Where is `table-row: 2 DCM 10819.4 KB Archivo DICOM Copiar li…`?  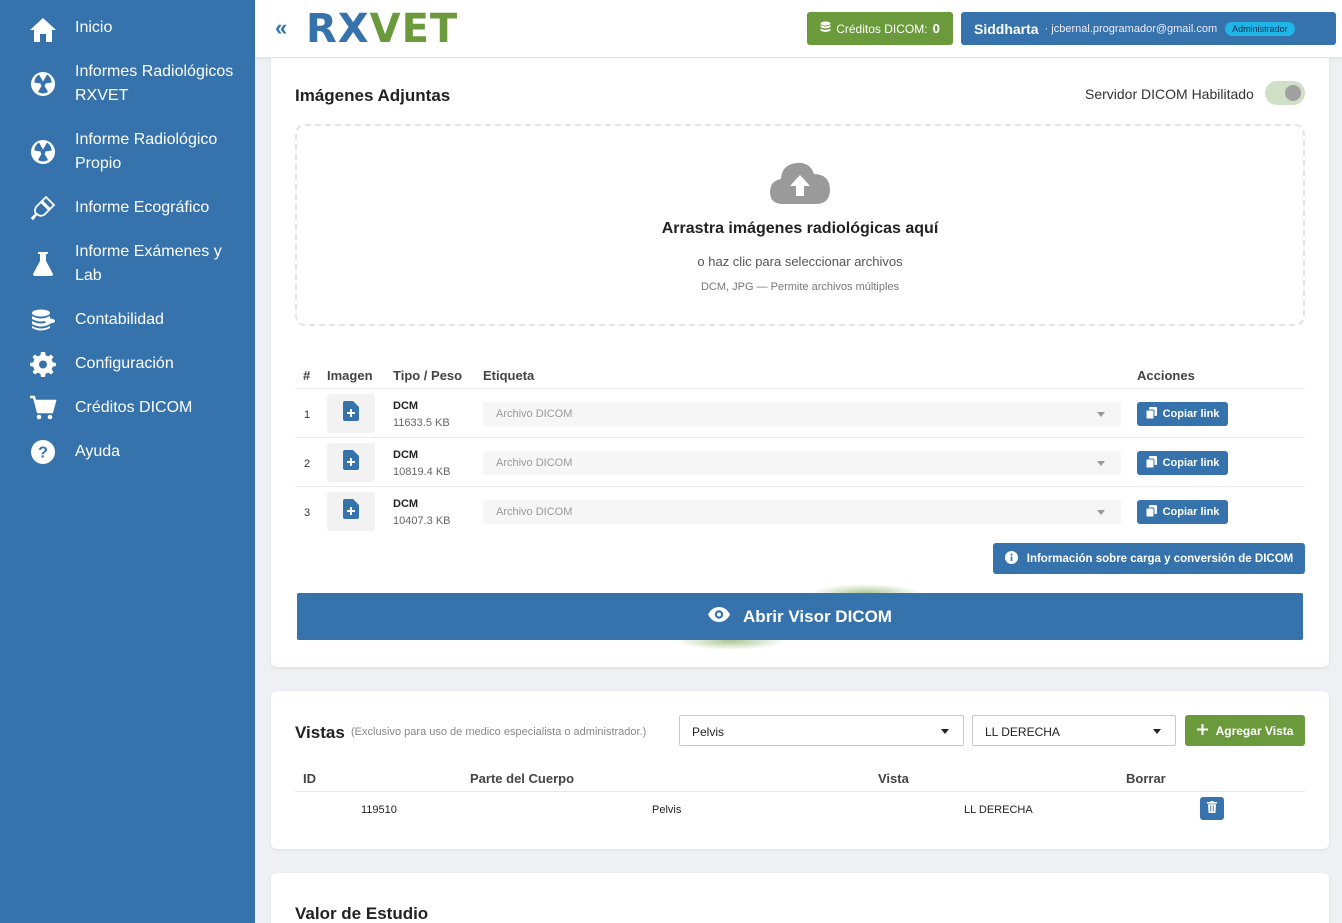 table-row: 2 DCM 10819.4 KB Archivo DICOM Copiar li… is located at coordinates (800, 461).